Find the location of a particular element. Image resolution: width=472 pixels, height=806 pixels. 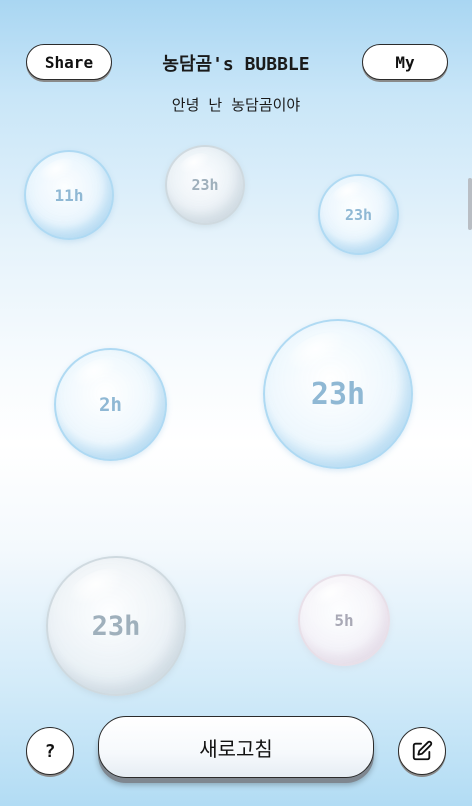

edit-button is located at coordinates (422, 751).